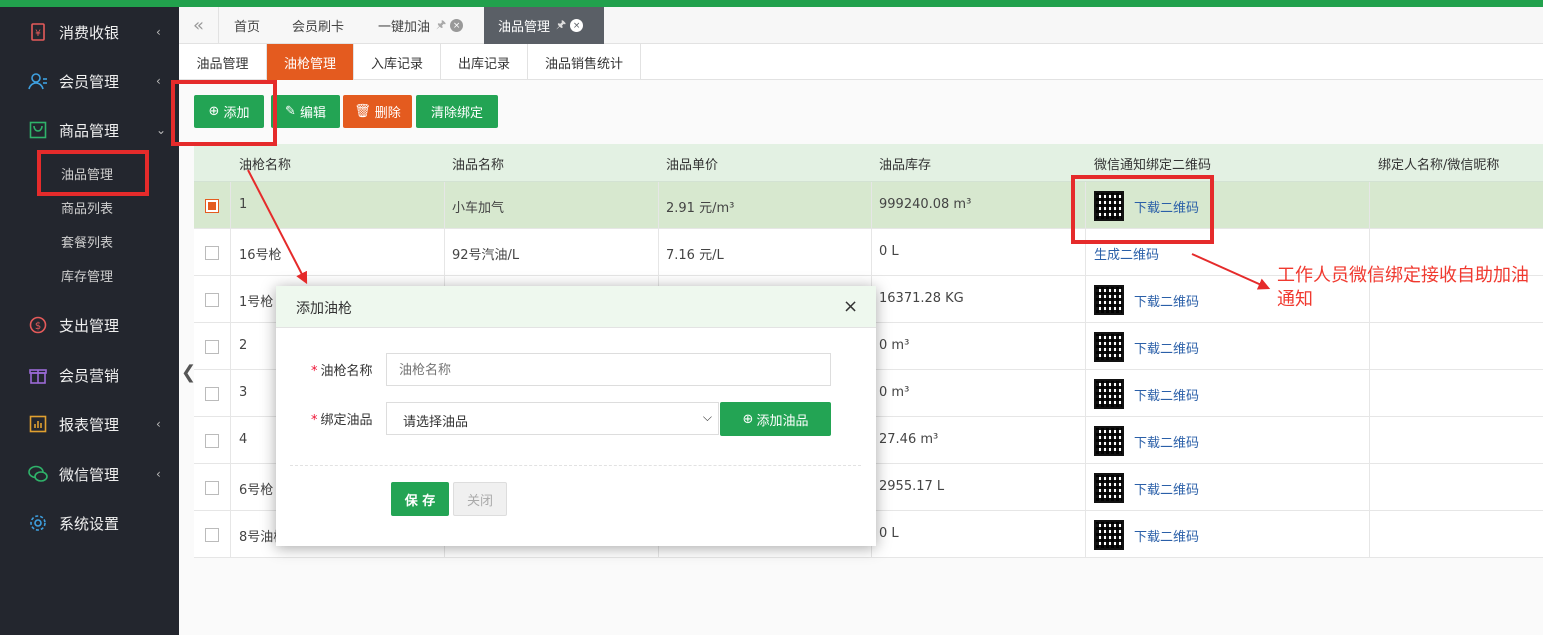  I want to click on tab-bar: « 首页 会员刷卡 一键加油 🖈 × 油品管理 🖈 ×, so click(861, 25).